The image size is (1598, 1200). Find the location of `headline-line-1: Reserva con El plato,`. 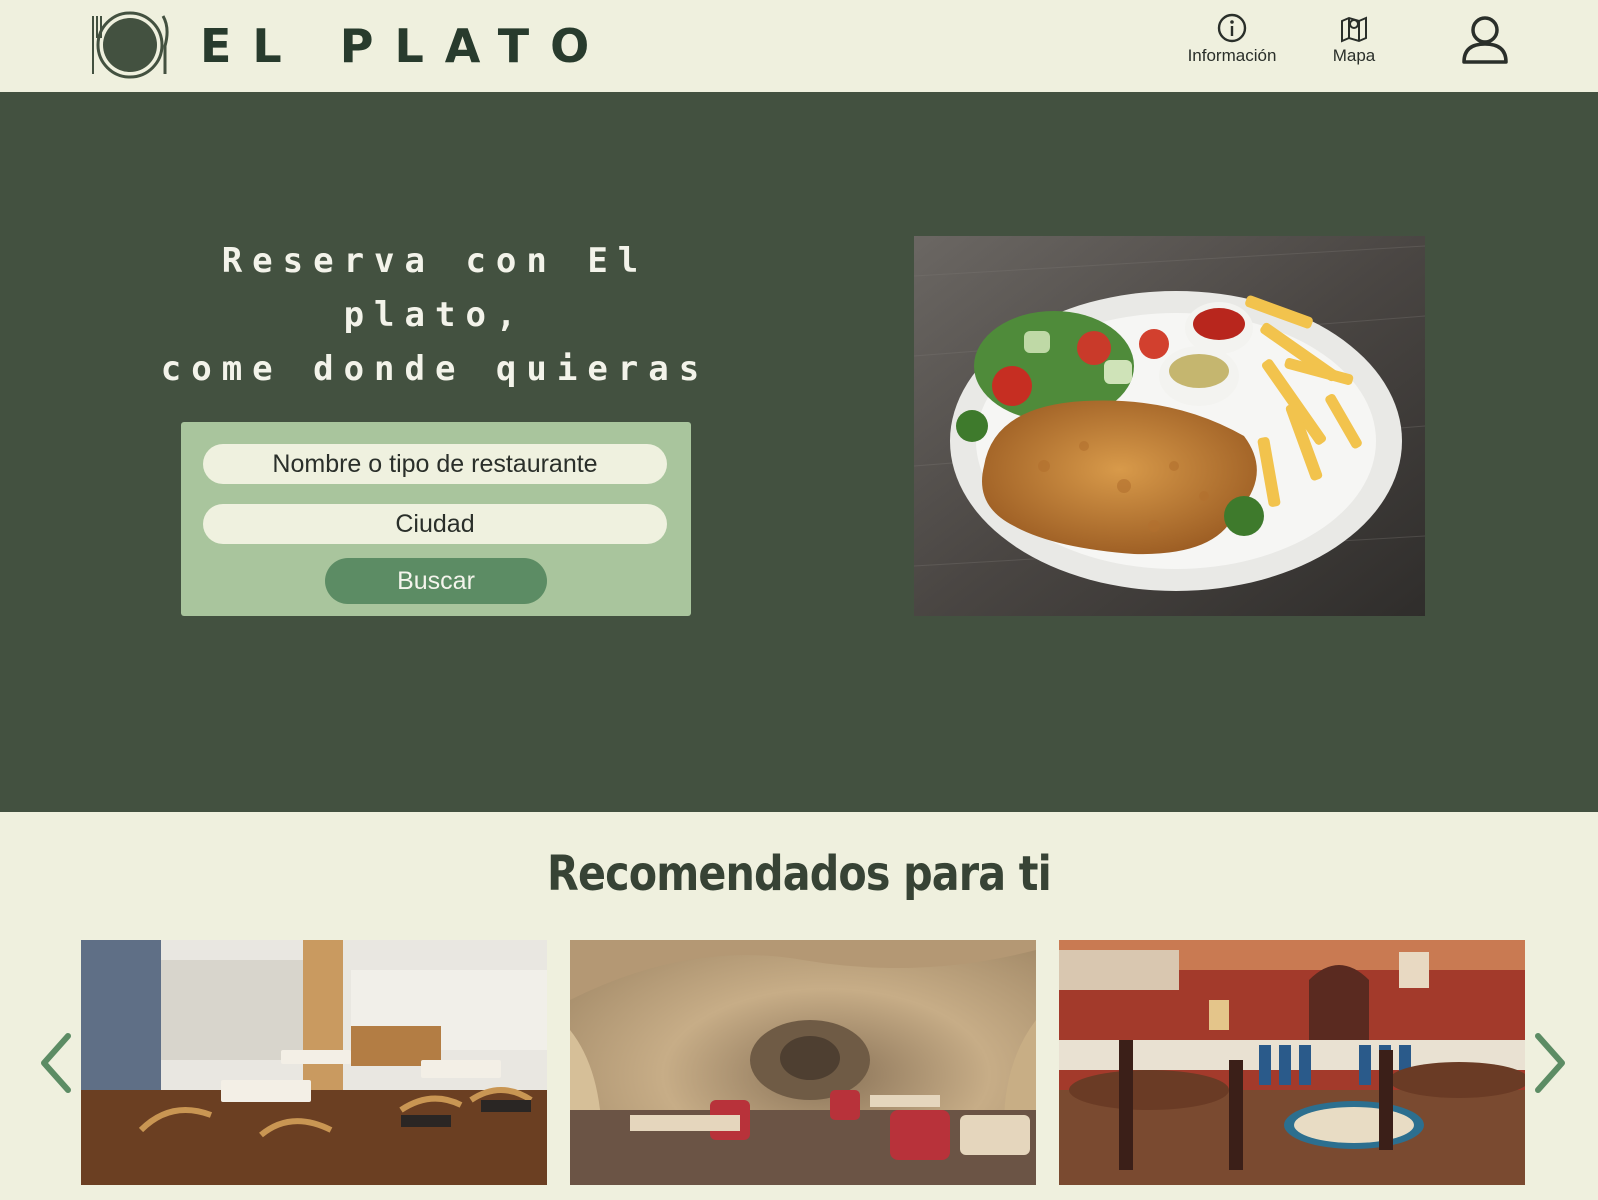

headline-line-1: Reserva con El plato, is located at coordinates (435, 288).